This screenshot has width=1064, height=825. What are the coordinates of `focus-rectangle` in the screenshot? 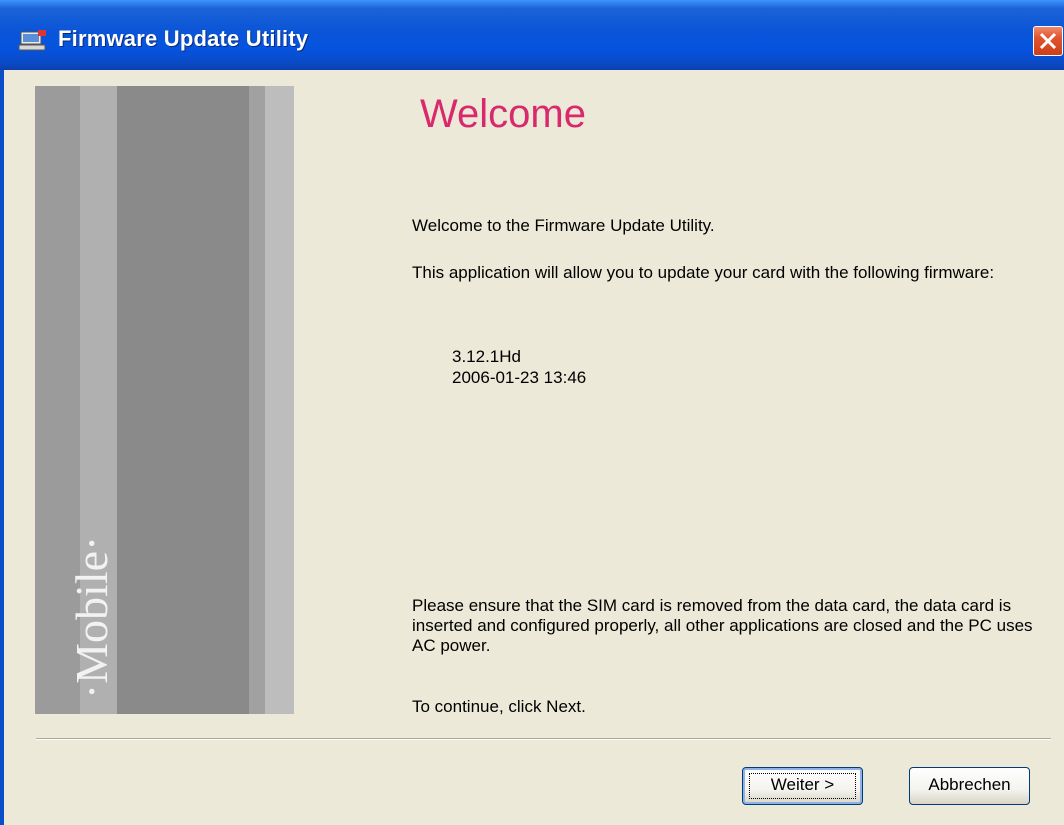 It's located at (802, 786).